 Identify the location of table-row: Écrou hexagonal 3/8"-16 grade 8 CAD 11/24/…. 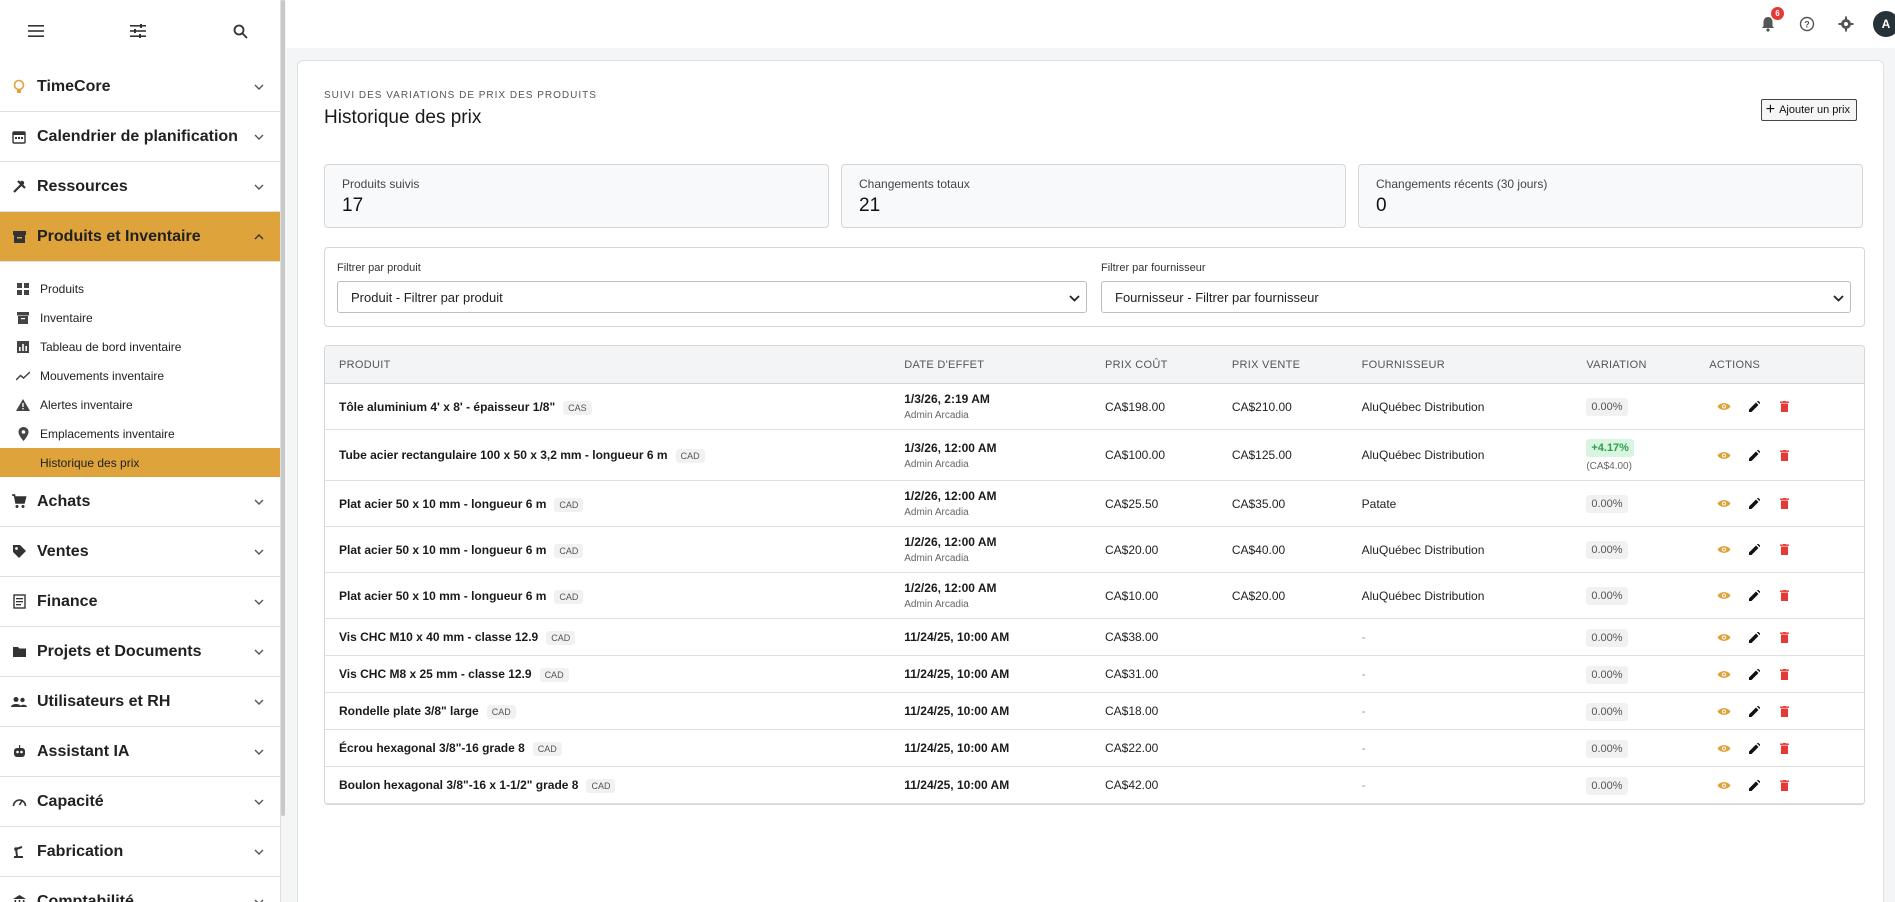
(1094, 748).